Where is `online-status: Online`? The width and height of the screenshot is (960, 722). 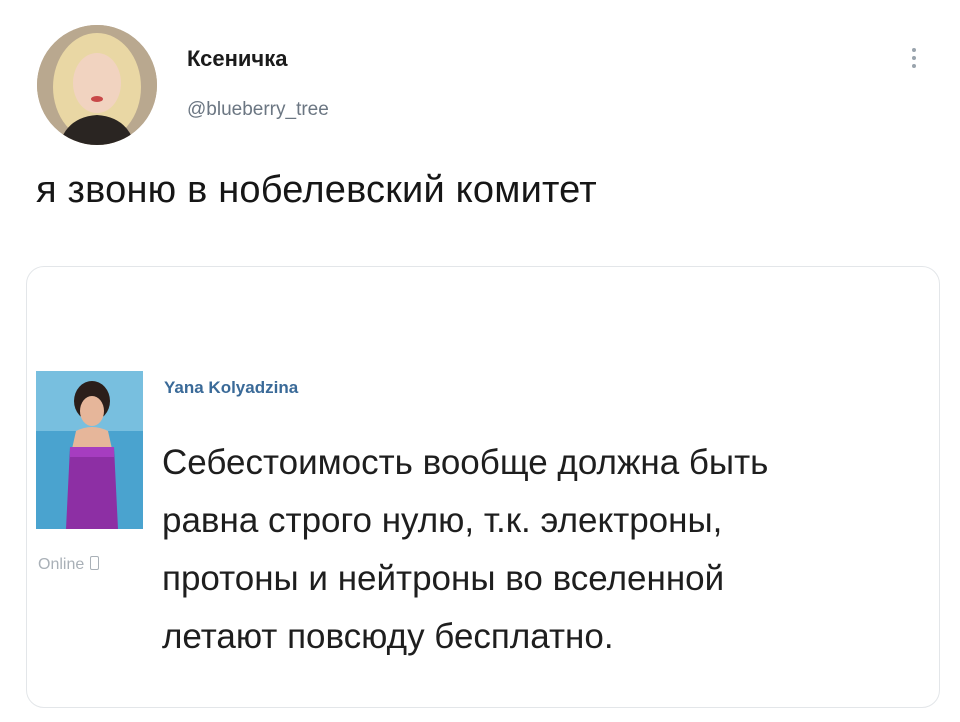 online-status: Online is located at coordinates (69, 565).